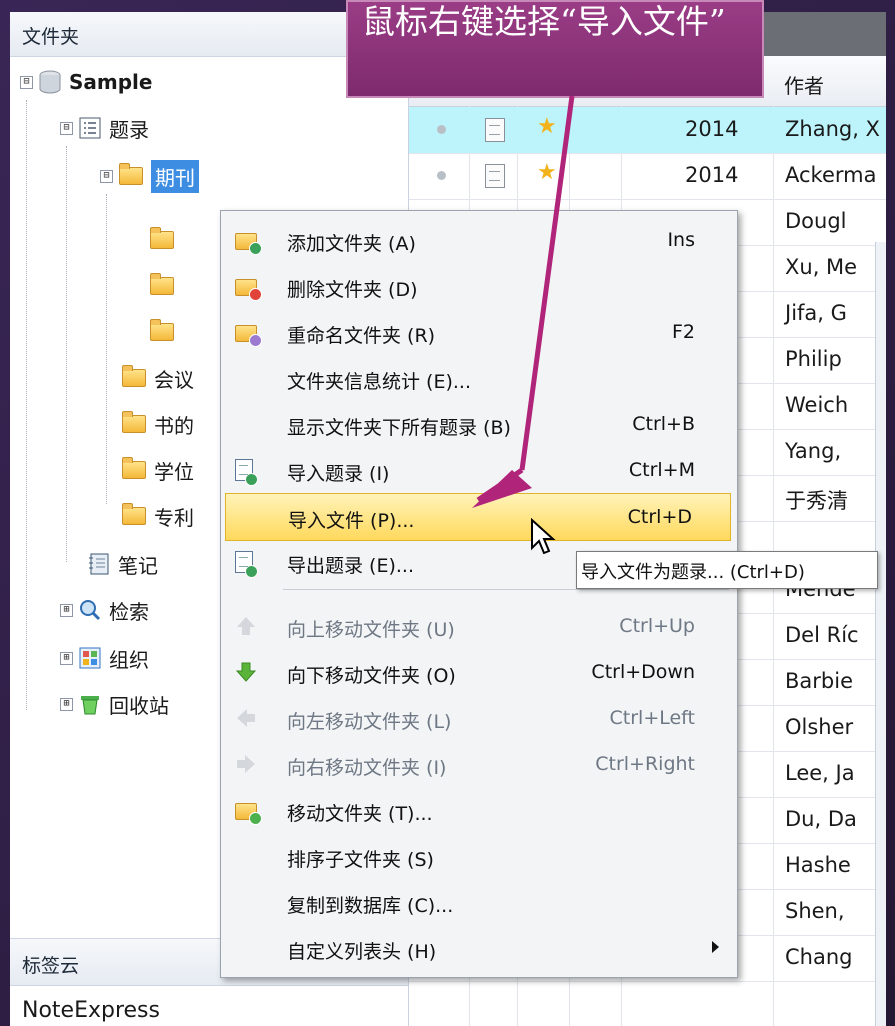 This screenshot has width=895, height=1026. What do you see at coordinates (111, 82) in the screenshot?
I see `tree-label: Sample` at bounding box center [111, 82].